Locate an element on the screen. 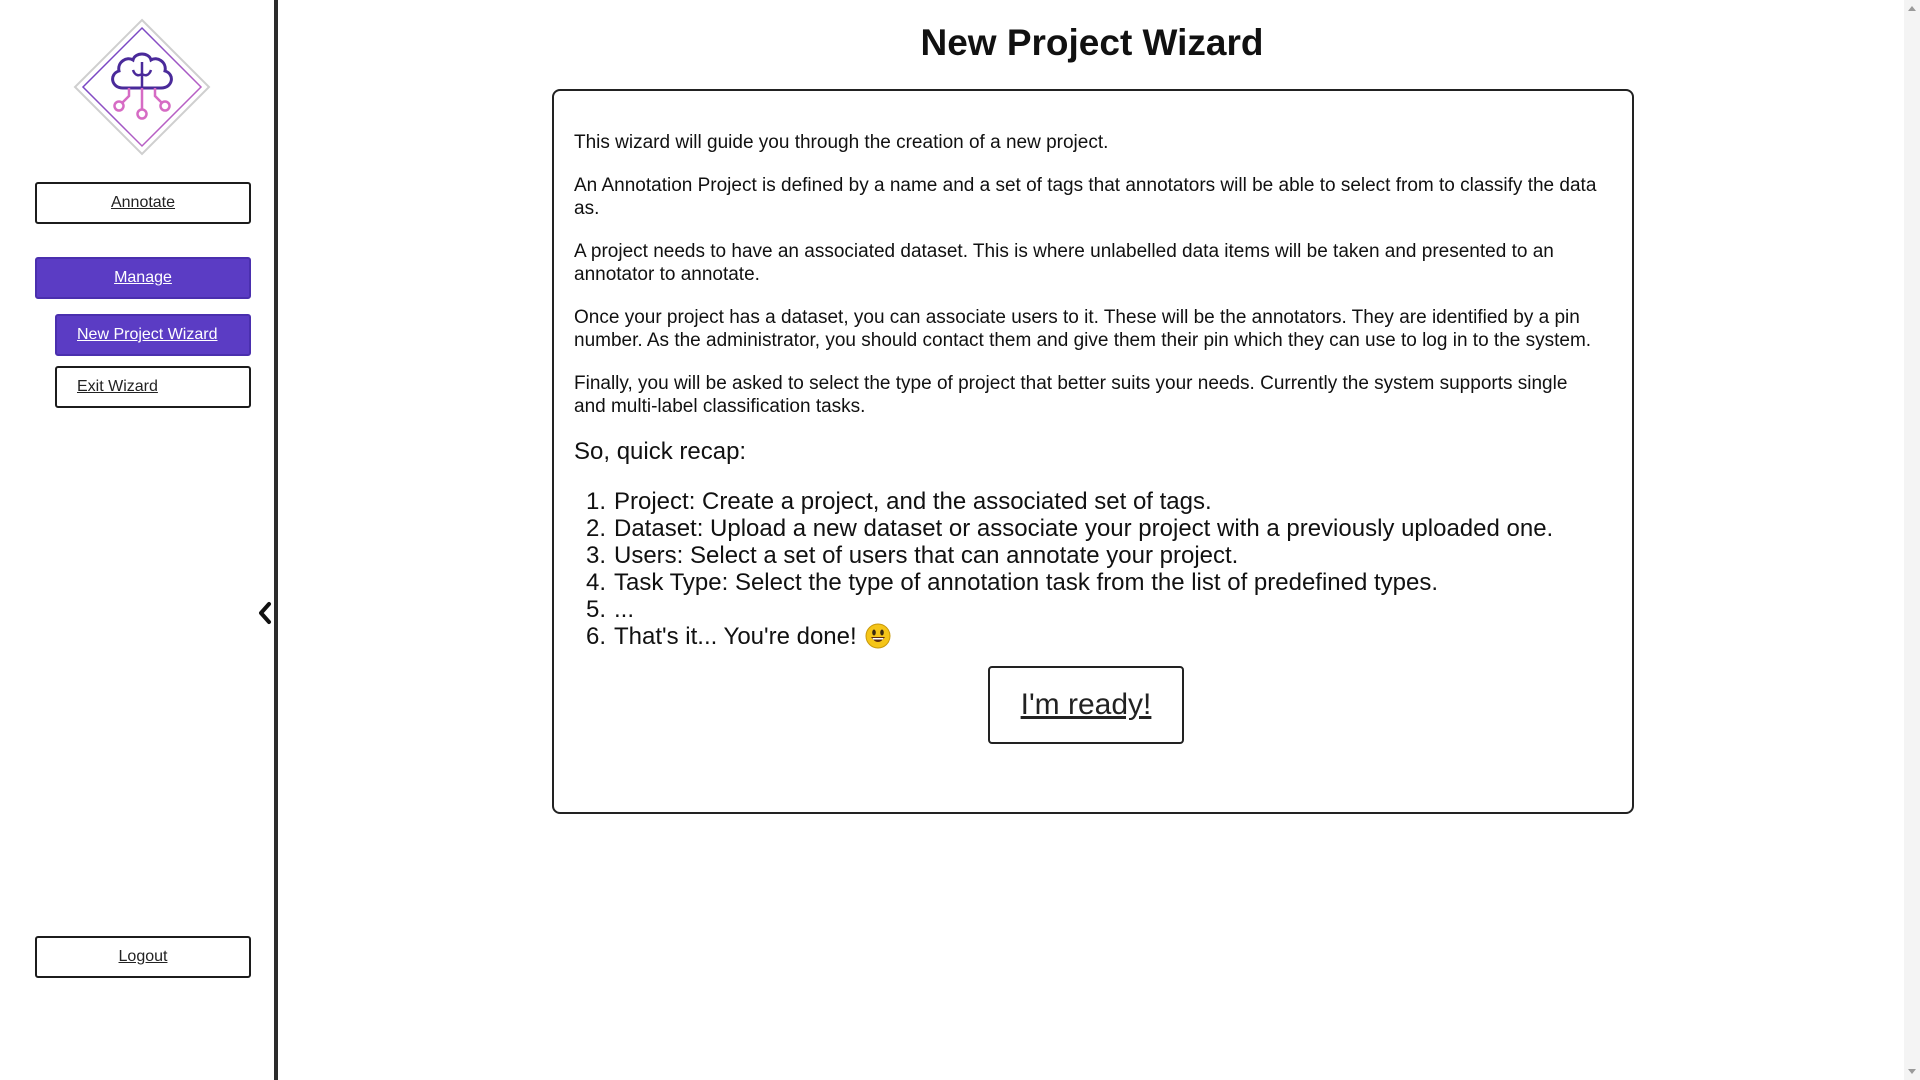 This screenshot has height=1080, width=1920. ready-button-wrap: I'm ready! is located at coordinates (1086, 705).